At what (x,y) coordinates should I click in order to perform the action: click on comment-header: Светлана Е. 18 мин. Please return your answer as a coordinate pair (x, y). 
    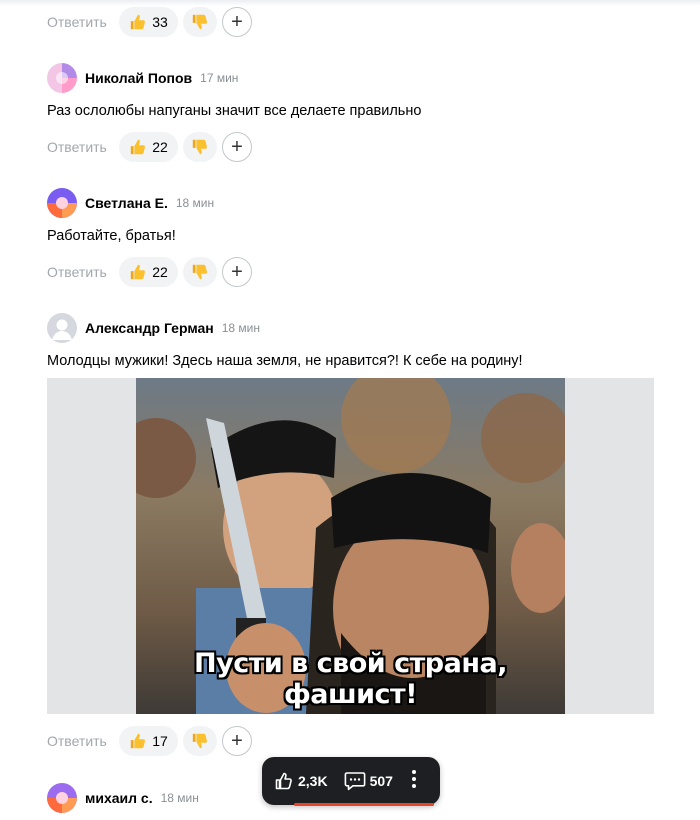
    Looking at the image, I should click on (130, 203).